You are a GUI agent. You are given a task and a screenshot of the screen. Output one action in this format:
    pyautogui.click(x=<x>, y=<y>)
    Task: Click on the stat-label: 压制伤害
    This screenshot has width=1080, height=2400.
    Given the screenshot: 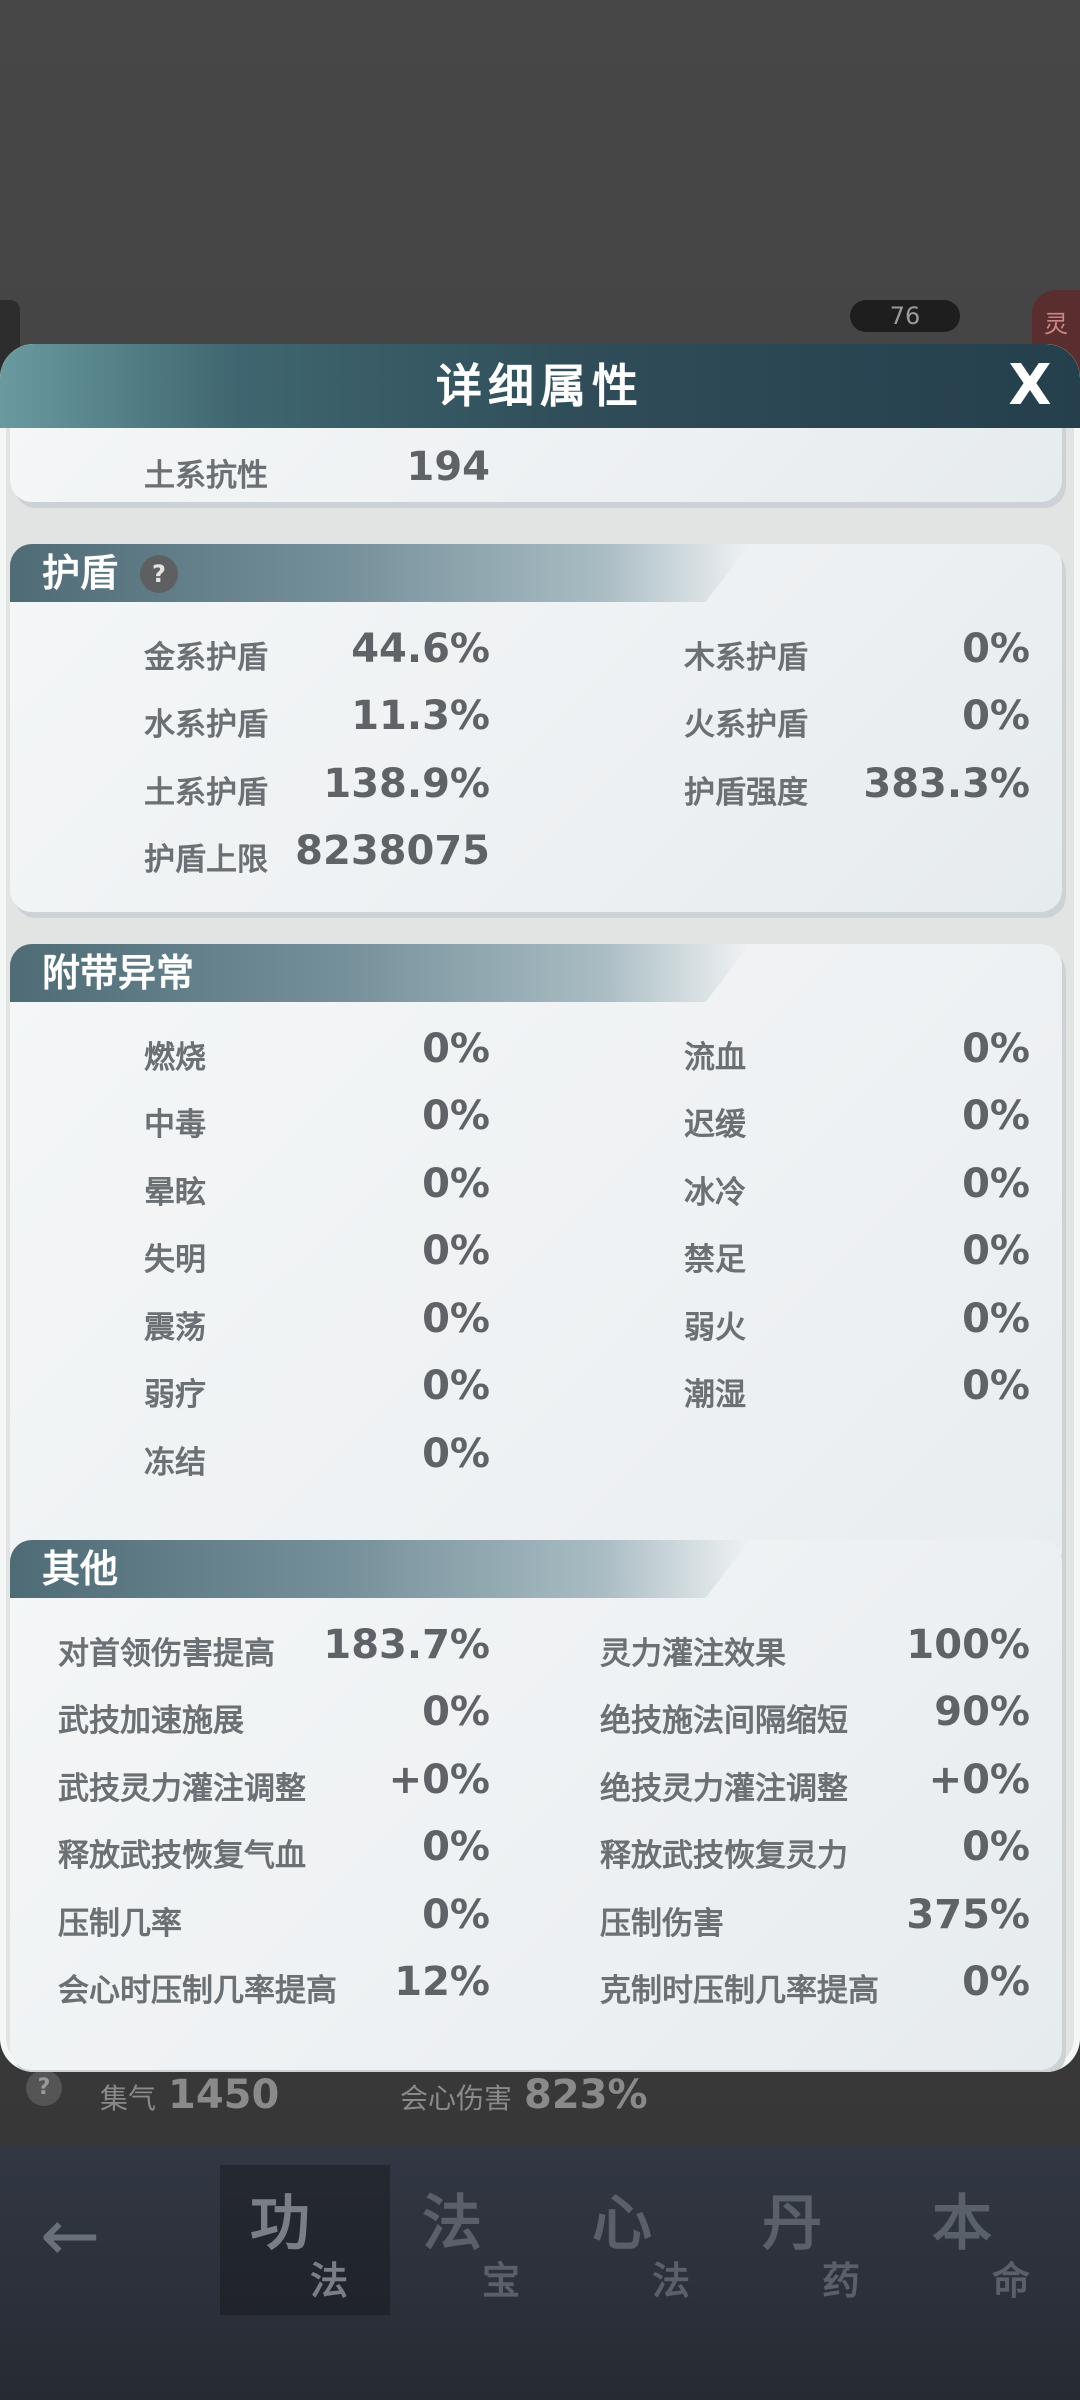 What is the action you would take?
    pyautogui.click(x=662, y=1924)
    